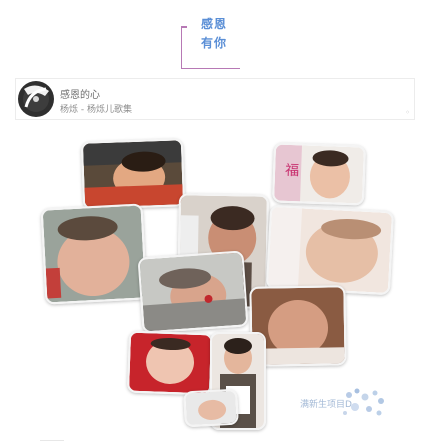  Describe the element at coordinates (184, 27) in the screenshot. I see `title-bracket-tick` at that location.